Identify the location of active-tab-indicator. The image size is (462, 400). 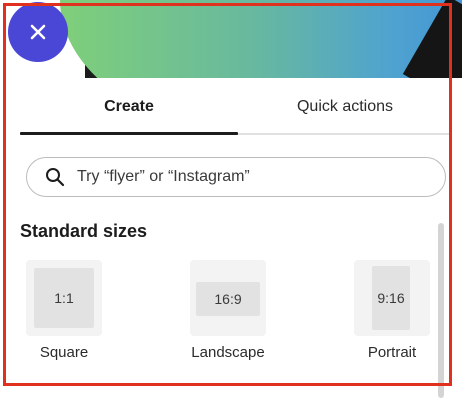
(129, 133).